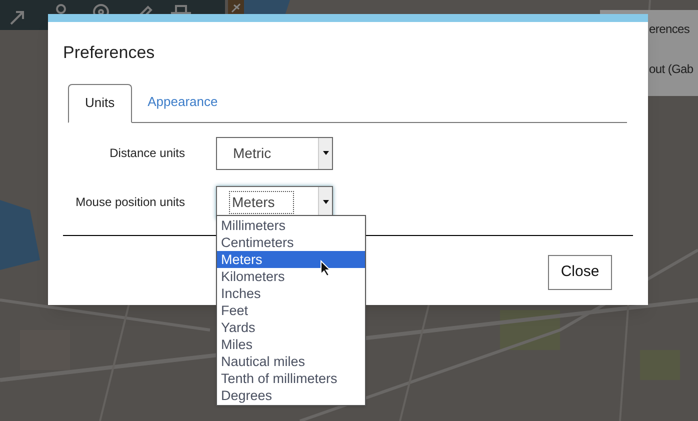  What do you see at coordinates (291, 242) in the screenshot?
I see `dropdown-option: Centimeters` at bounding box center [291, 242].